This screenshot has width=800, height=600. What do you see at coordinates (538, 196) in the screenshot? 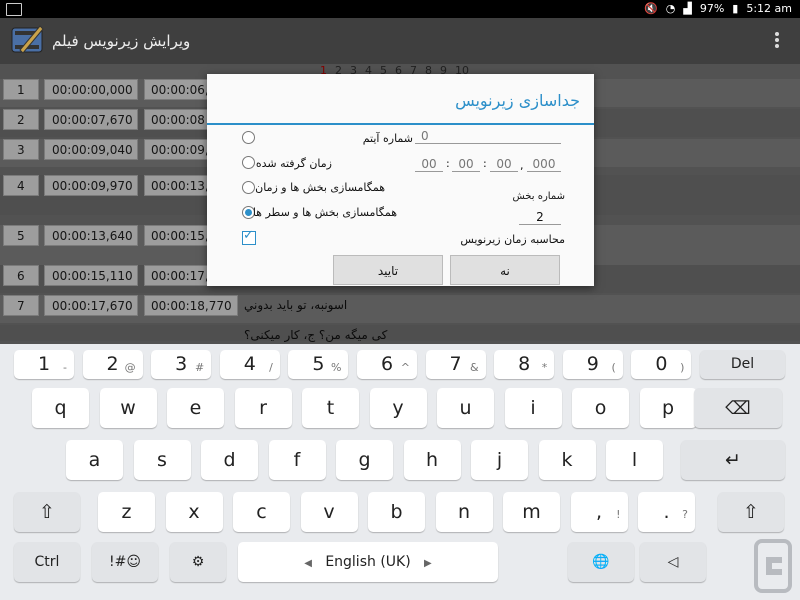
I see `section-number-label: شماره بخش` at bounding box center [538, 196].